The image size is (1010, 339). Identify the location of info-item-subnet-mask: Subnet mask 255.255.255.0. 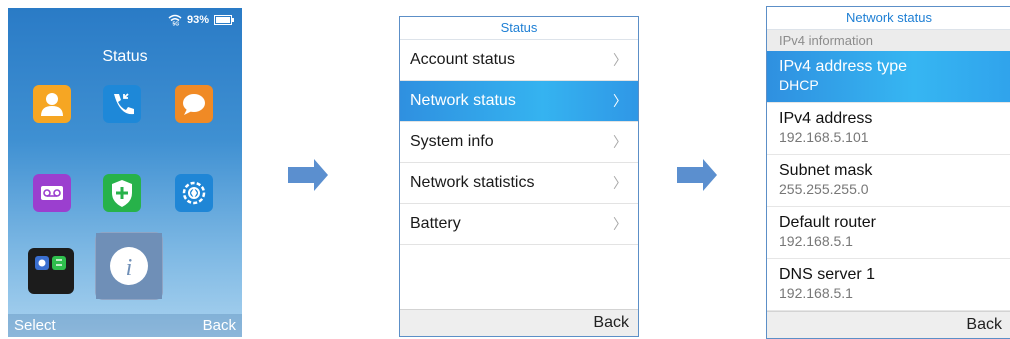
(888, 181).